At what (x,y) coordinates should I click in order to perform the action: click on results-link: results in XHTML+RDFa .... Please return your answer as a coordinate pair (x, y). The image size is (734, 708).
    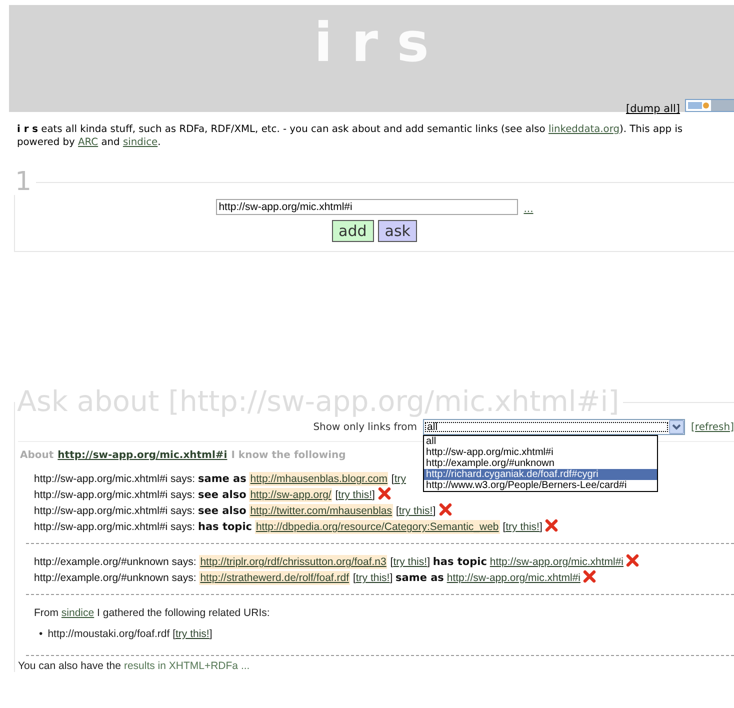
    Looking at the image, I should click on (187, 666).